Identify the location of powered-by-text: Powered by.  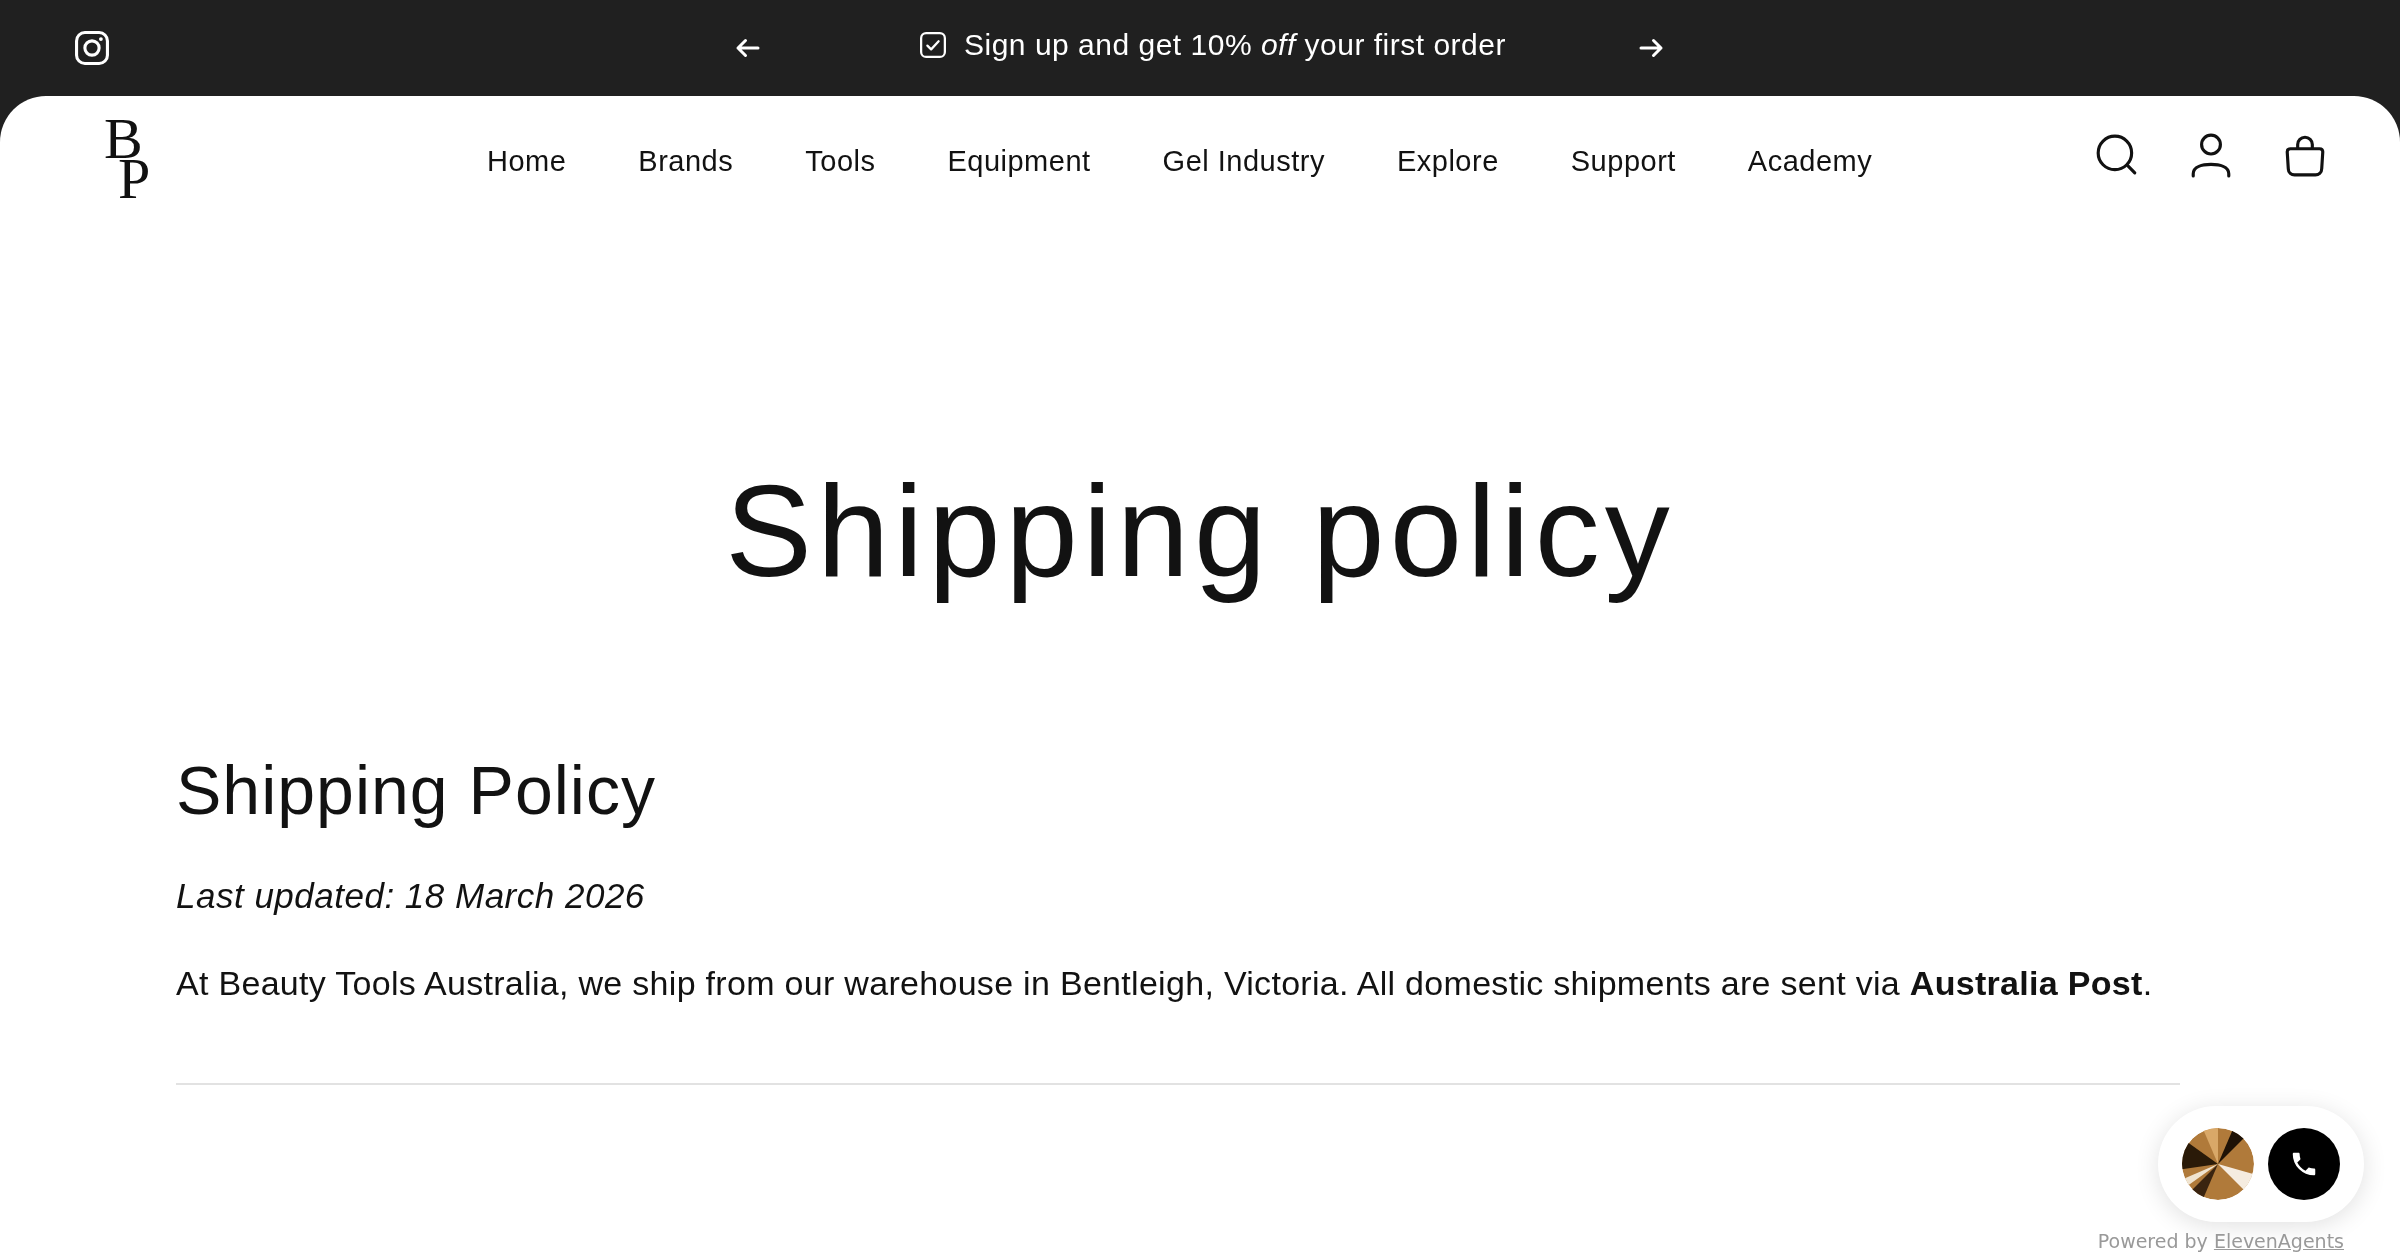
(2152, 1241).